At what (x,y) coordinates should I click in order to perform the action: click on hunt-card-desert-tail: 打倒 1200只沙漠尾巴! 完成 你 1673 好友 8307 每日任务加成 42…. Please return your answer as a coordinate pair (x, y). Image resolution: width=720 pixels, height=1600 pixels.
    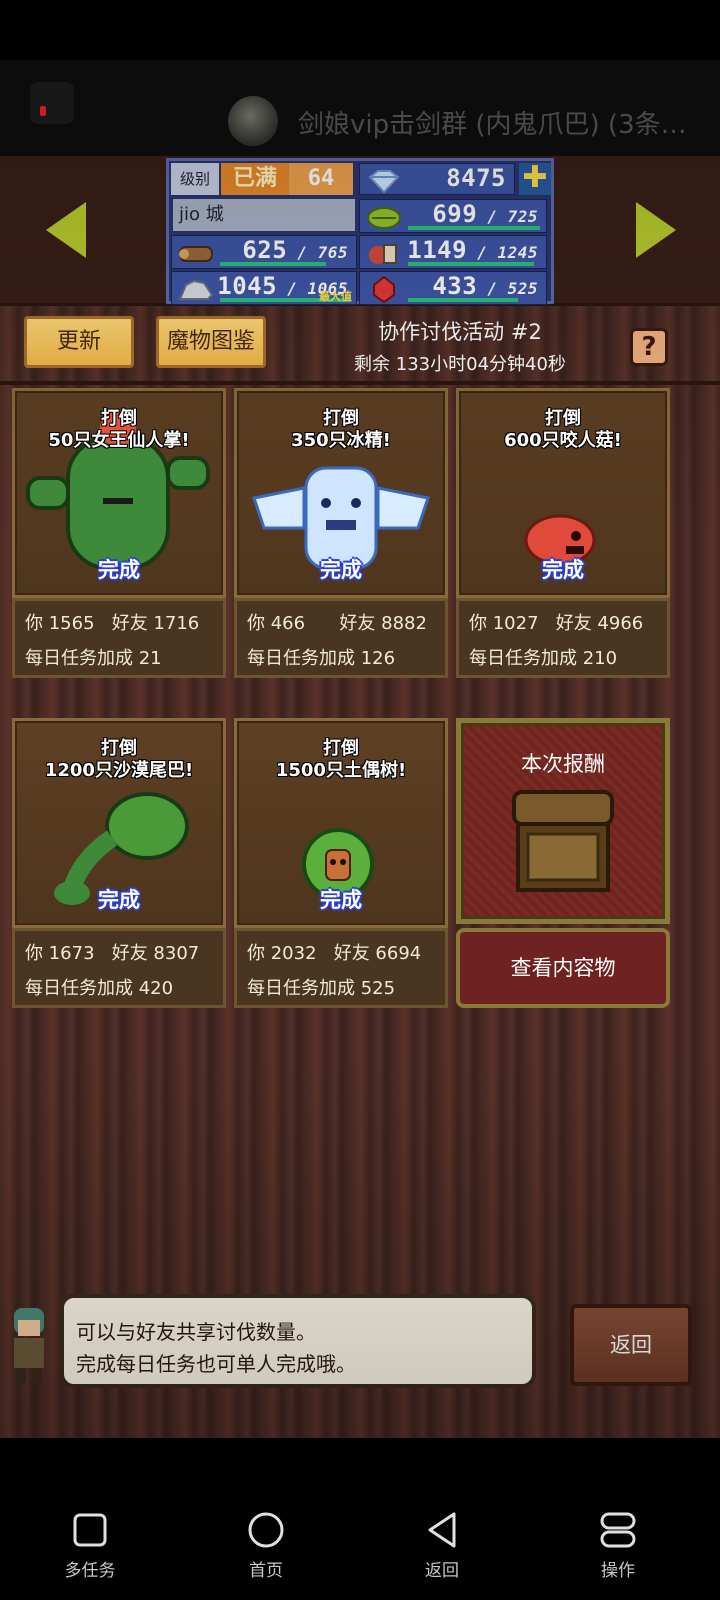
    Looking at the image, I should click on (119, 863).